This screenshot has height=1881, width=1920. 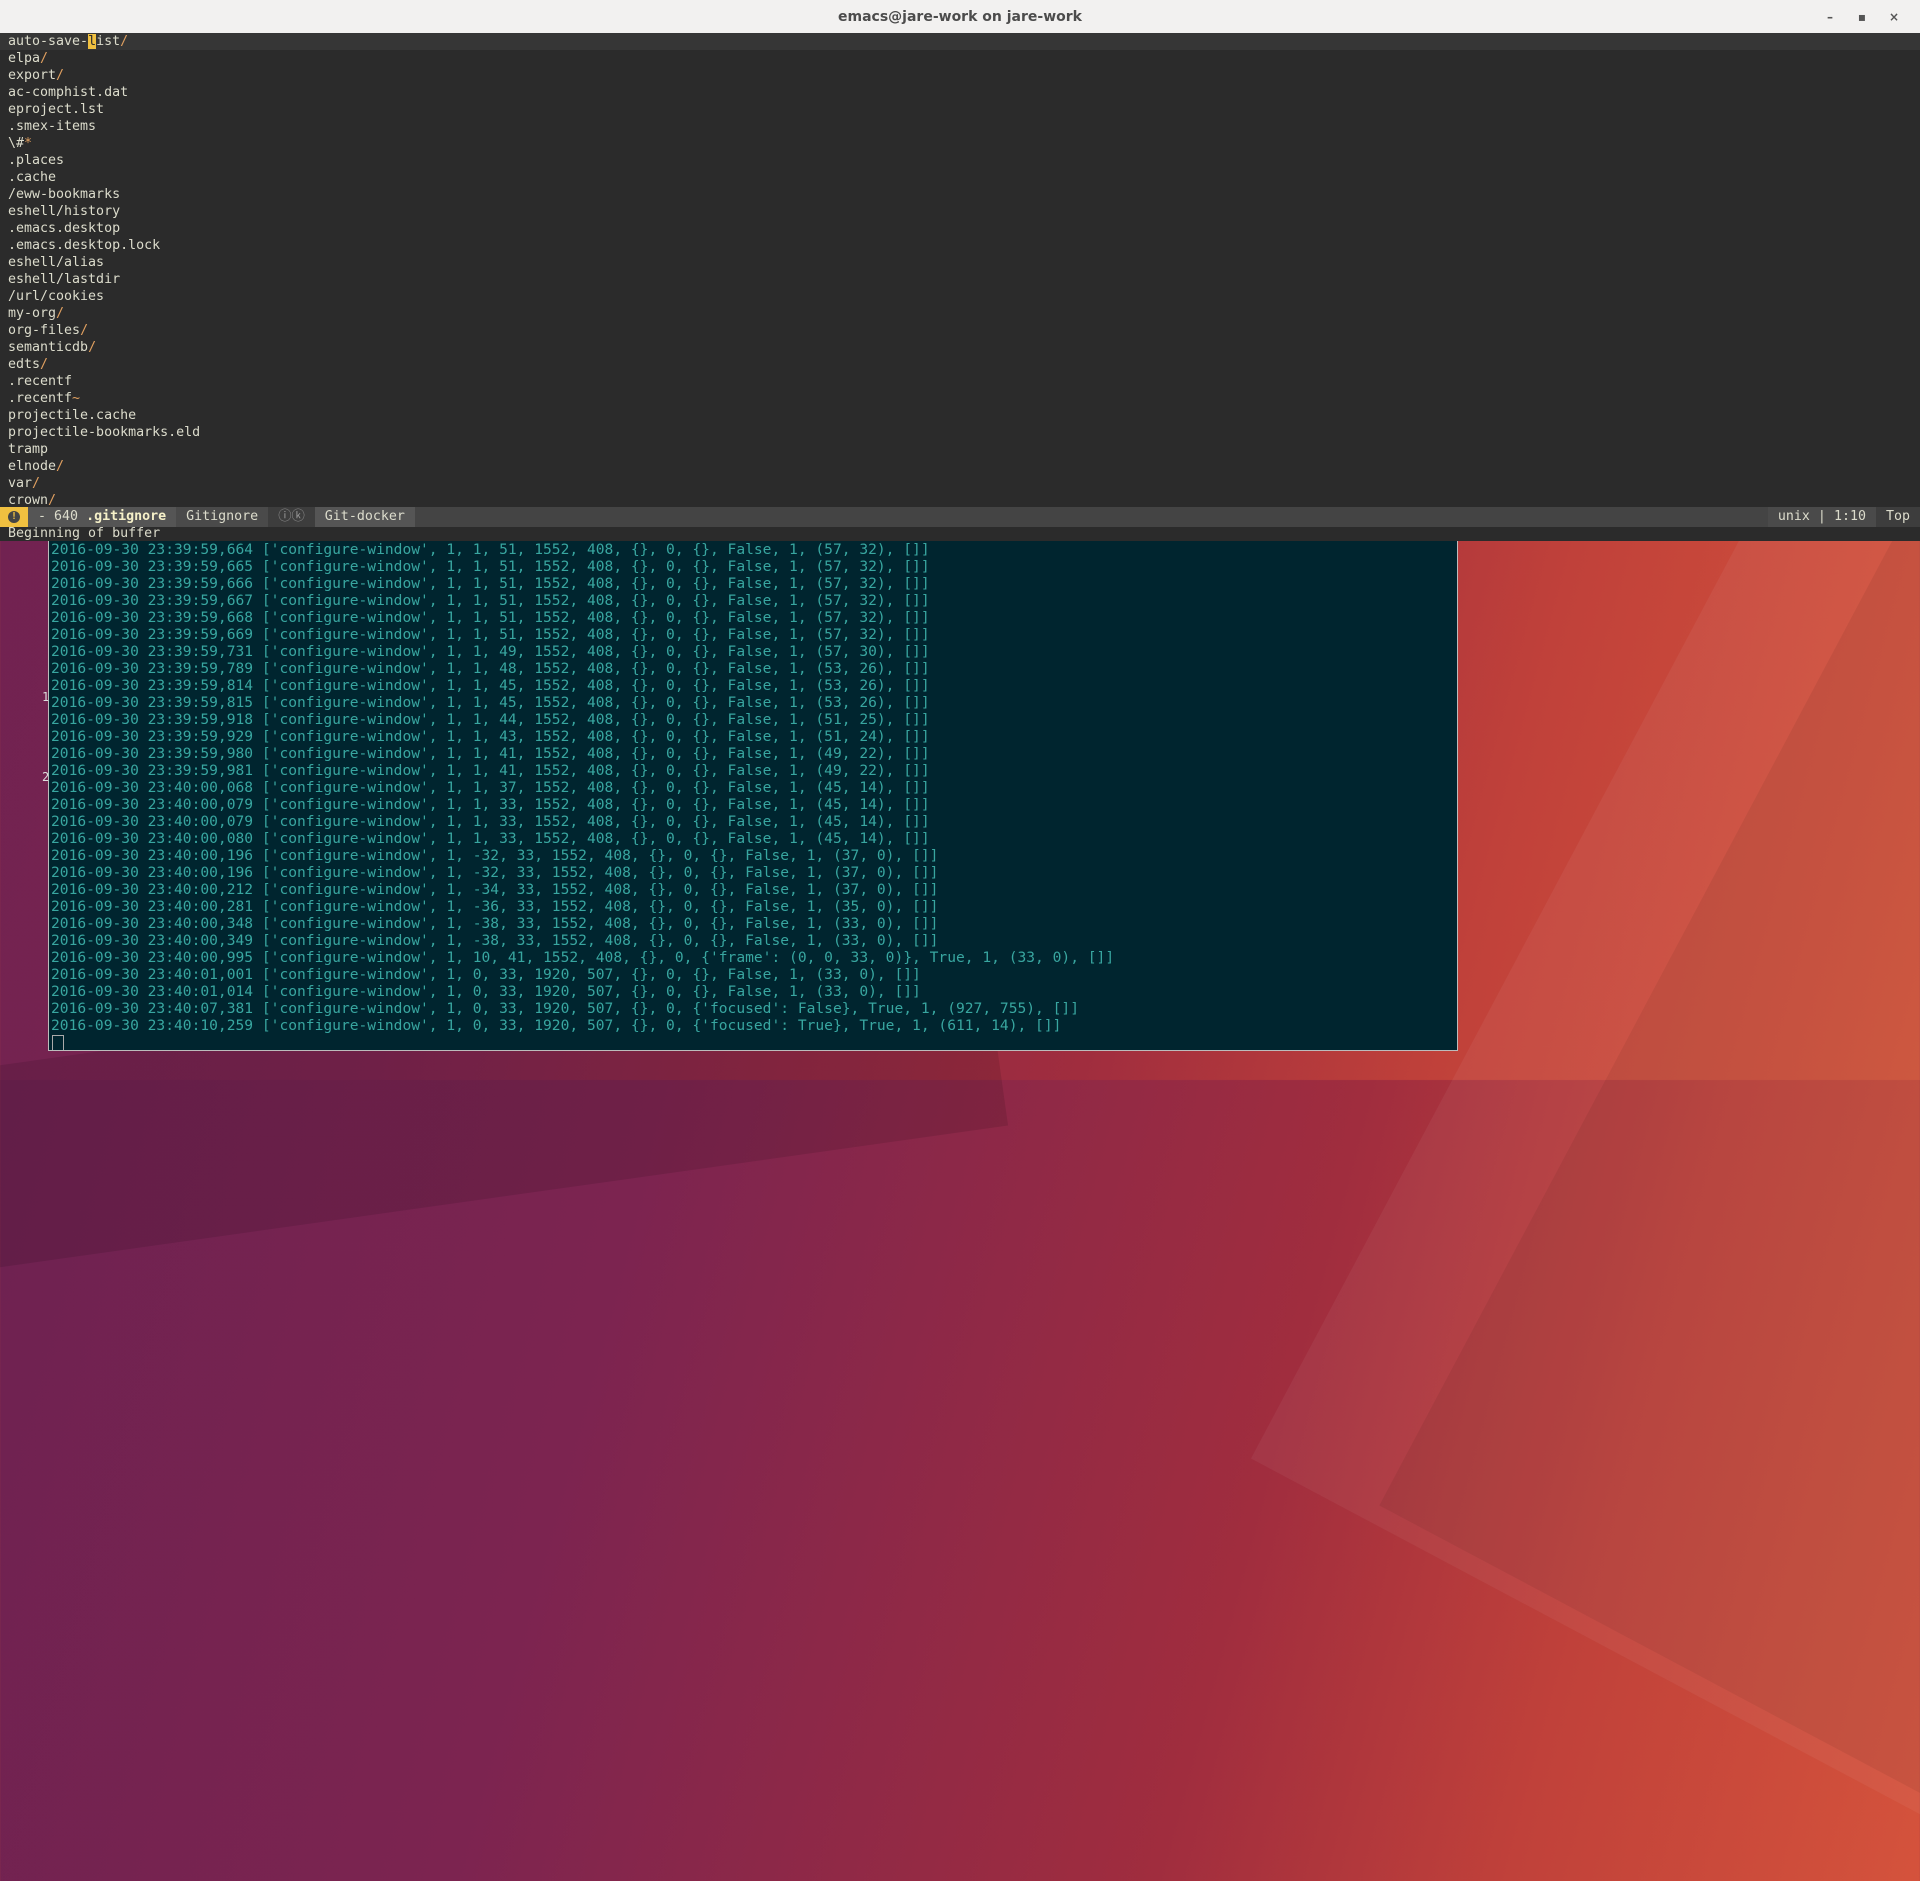 I want to click on file-name: org-files, so click(x=44, y=330).